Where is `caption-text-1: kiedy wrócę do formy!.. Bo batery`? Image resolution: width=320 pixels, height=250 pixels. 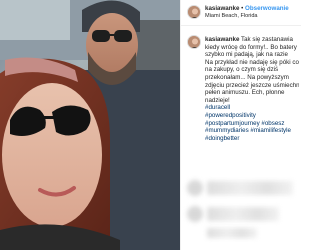 caption-text-1: kiedy wrócę do formy!.. Bo batery is located at coordinates (251, 47).